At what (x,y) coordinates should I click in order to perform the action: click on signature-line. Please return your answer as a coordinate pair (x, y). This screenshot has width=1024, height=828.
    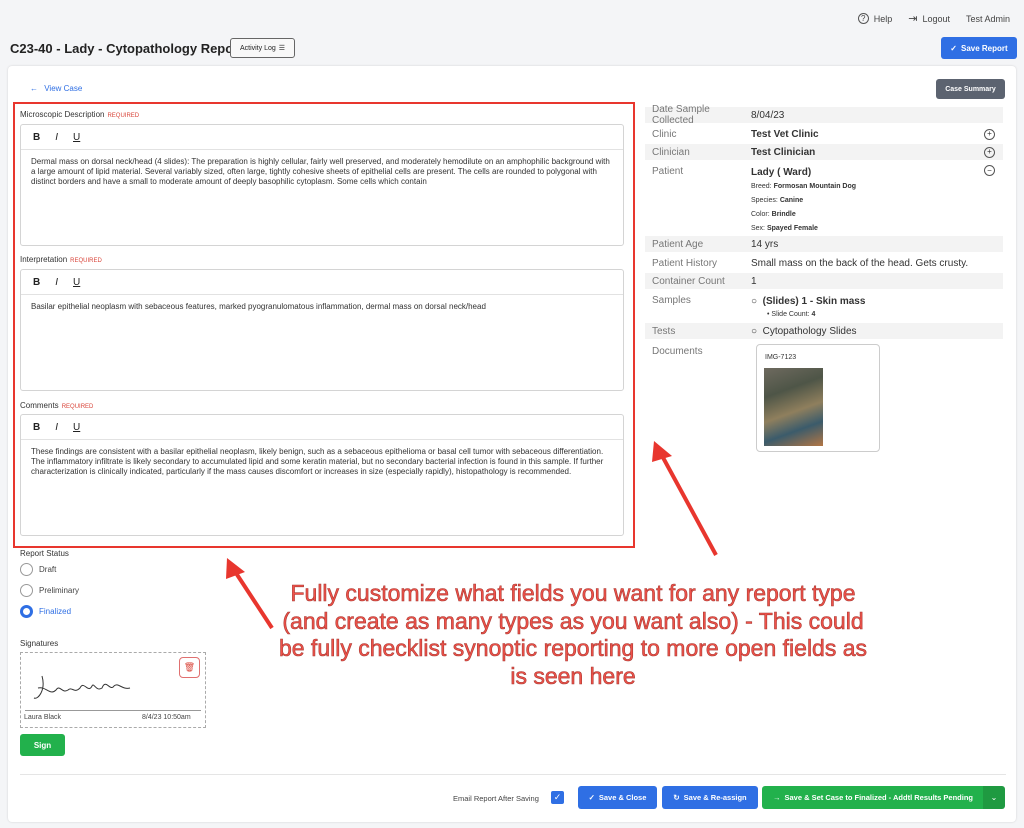
    Looking at the image, I should click on (113, 710).